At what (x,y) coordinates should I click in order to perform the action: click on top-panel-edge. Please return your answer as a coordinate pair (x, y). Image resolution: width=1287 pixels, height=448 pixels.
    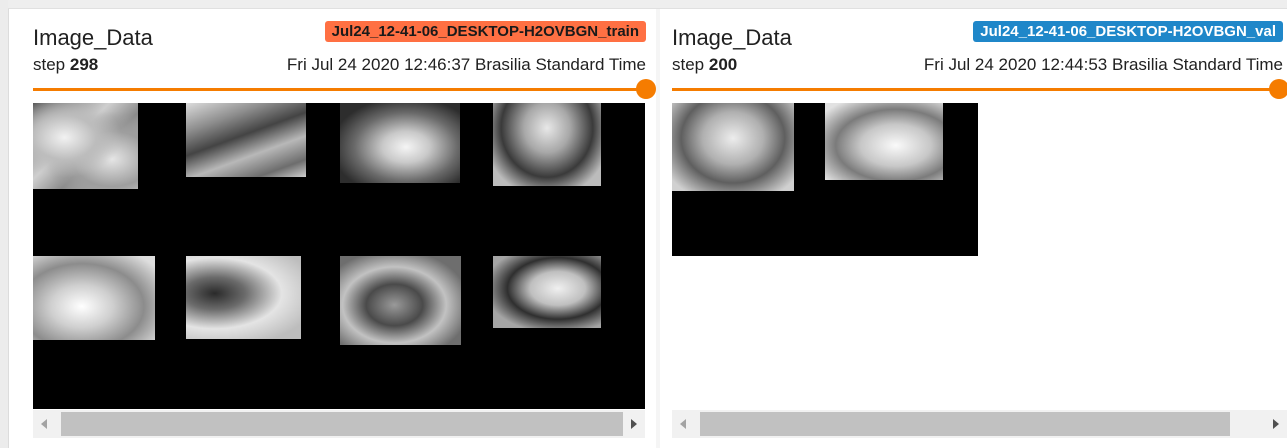
    Looking at the image, I should click on (647, 4).